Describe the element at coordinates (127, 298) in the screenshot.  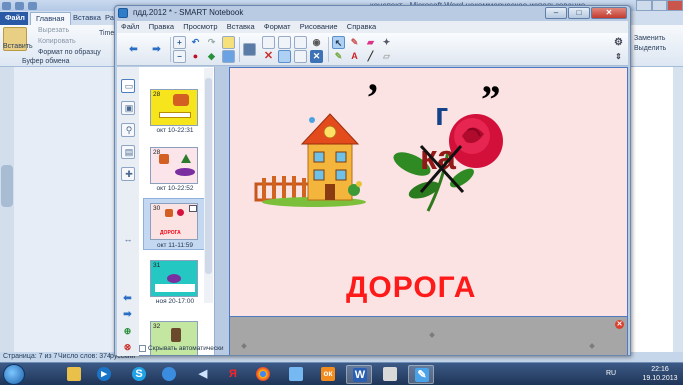
I see `sidebar-back-icon: ⬅` at that location.